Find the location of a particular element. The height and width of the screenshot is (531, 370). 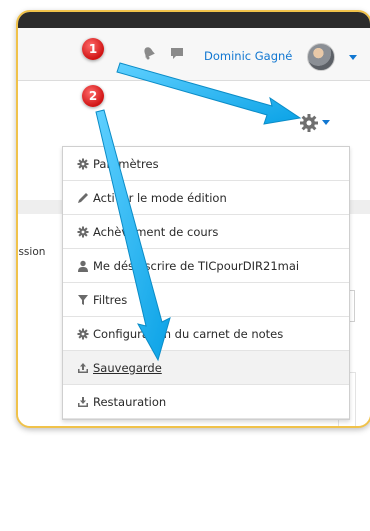

user-menu-name: Dominic Gagné is located at coordinates (248, 56).